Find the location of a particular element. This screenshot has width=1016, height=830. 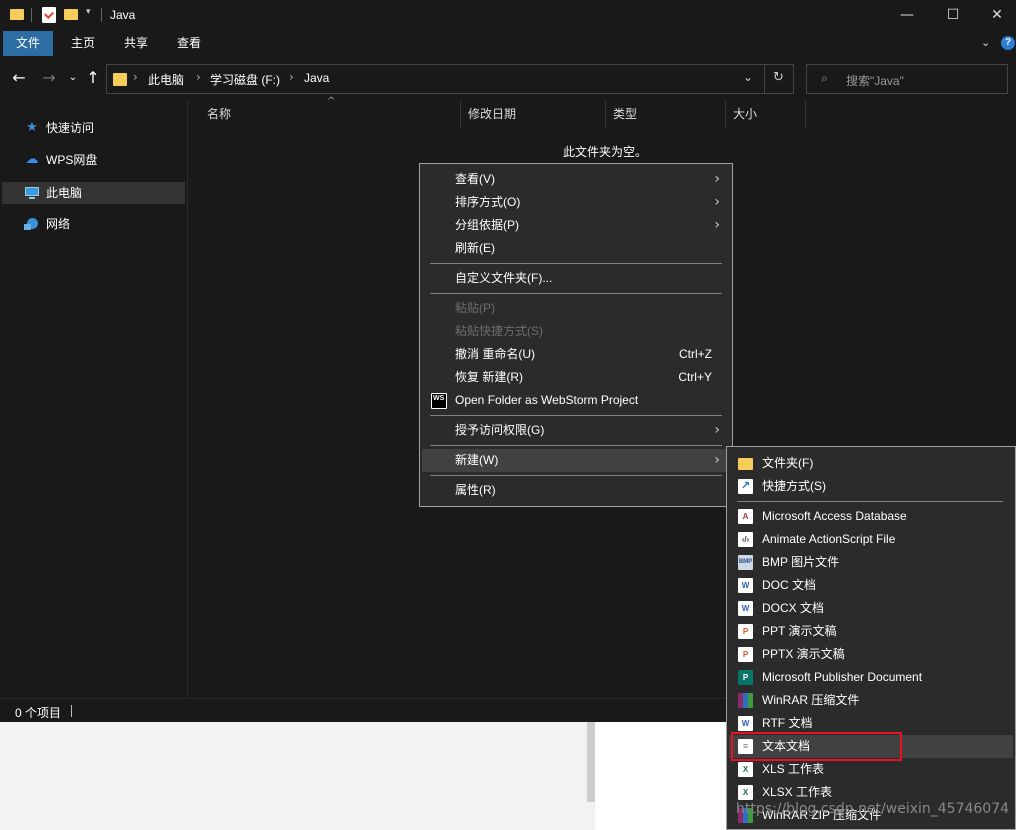

address-bar: › 此电脑 › 学习磁盘 (F:) › Java ⌄ ↻ is located at coordinates (450, 79).